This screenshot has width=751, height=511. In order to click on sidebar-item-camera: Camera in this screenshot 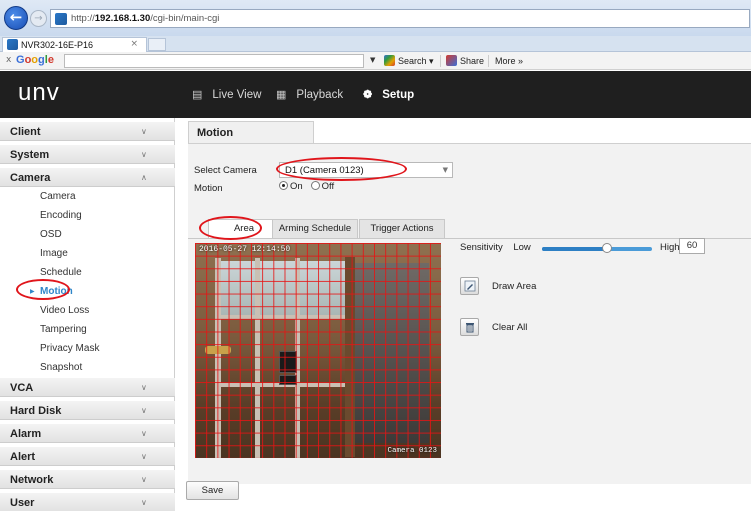, I will do `click(58, 196)`.